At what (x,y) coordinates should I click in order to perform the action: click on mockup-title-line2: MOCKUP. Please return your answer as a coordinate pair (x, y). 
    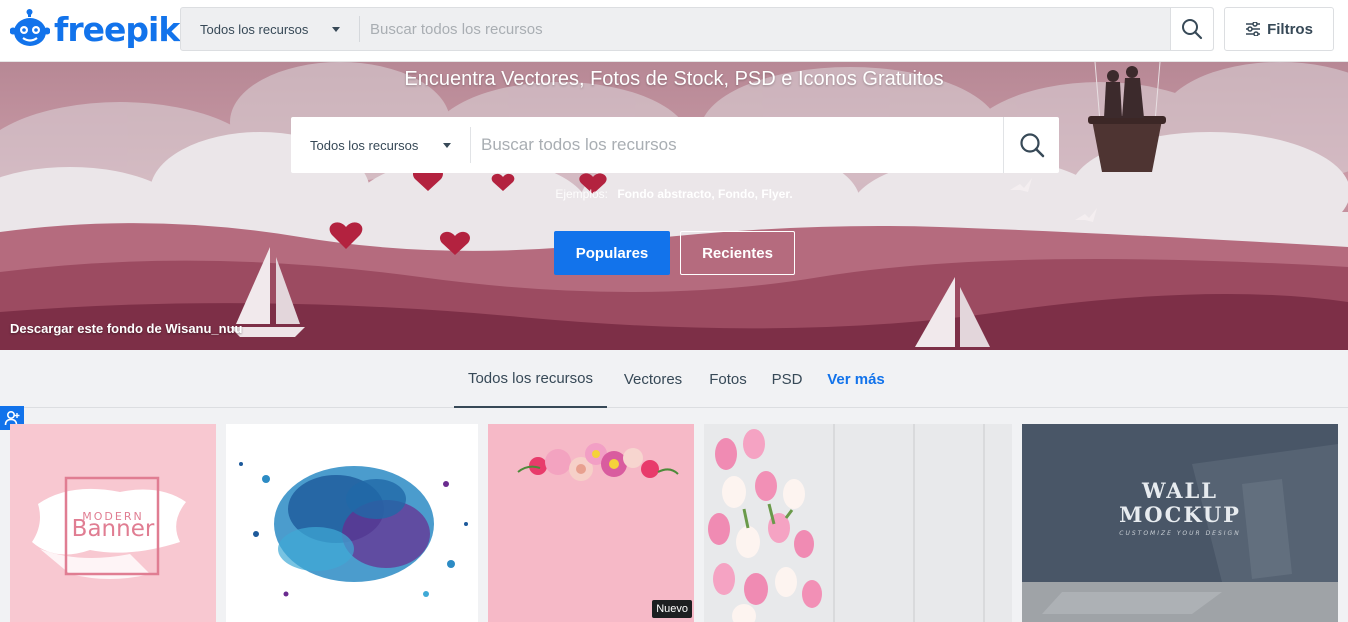
    Looking at the image, I should click on (1180, 514).